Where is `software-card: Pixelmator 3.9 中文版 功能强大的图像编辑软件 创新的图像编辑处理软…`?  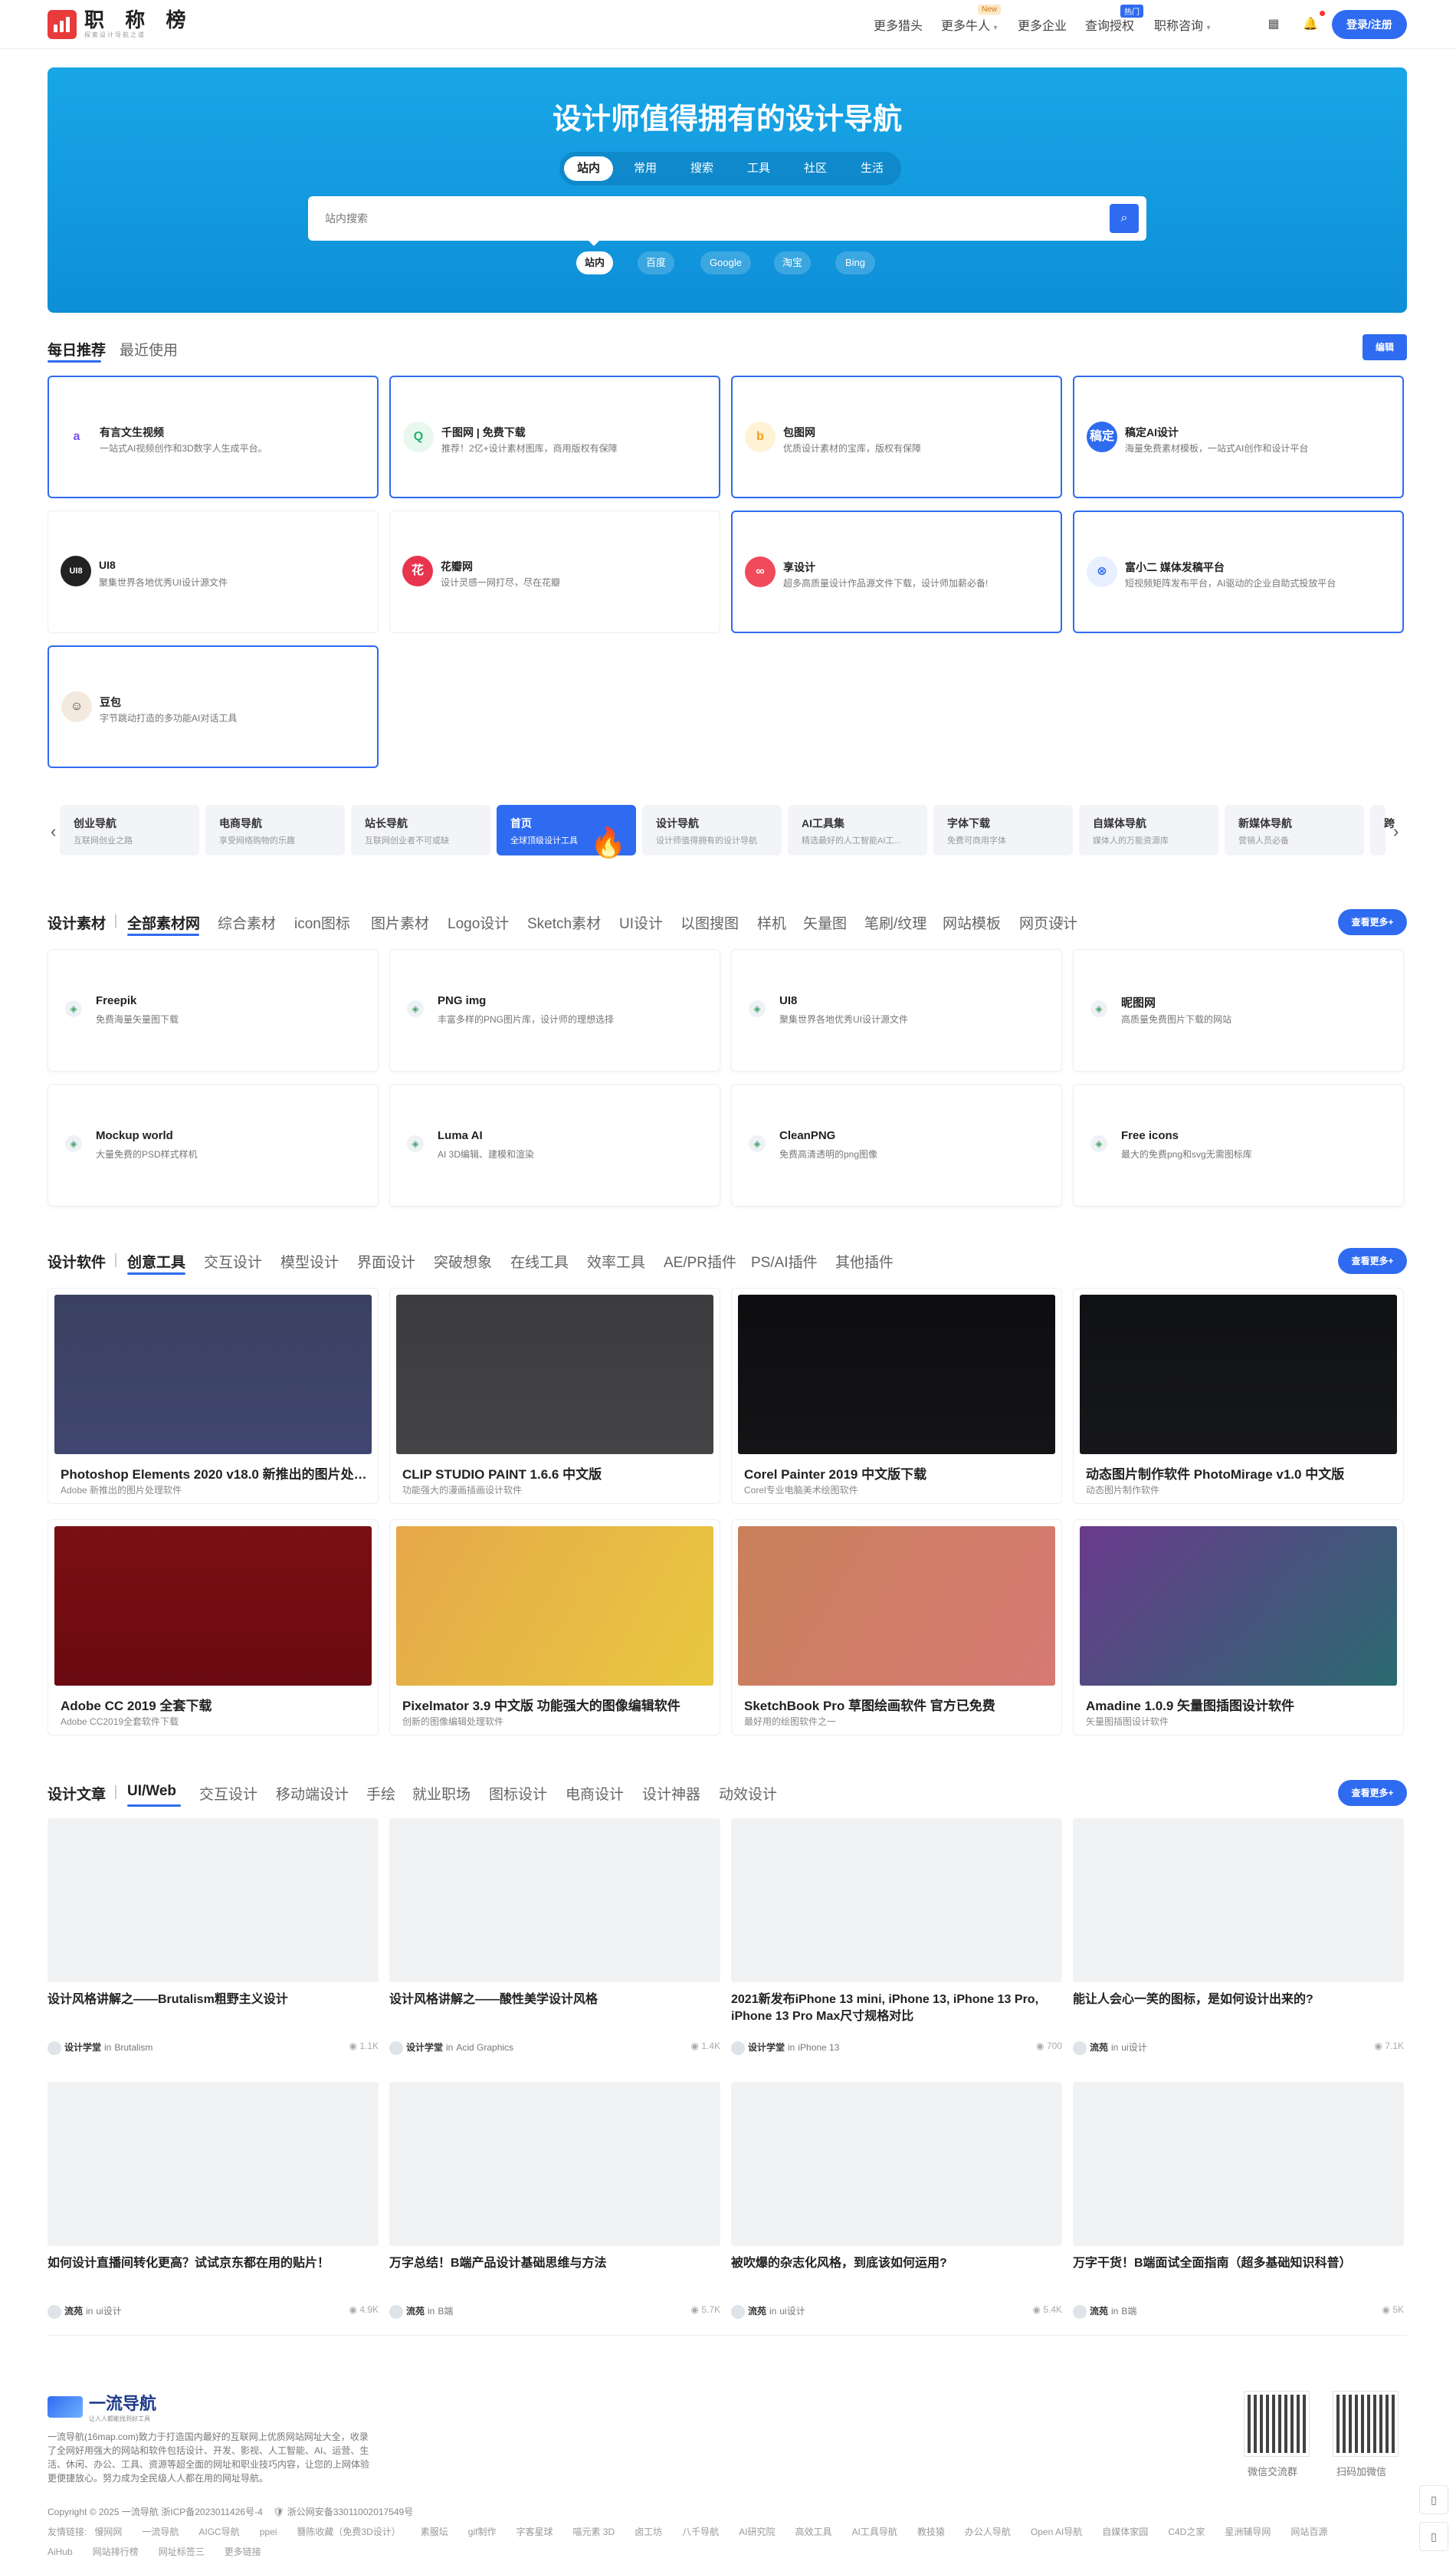
software-card: Pixelmator 3.9 中文版 功能强大的图像编辑软件 创新的图像编辑处理软… is located at coordinates (554, 1627).